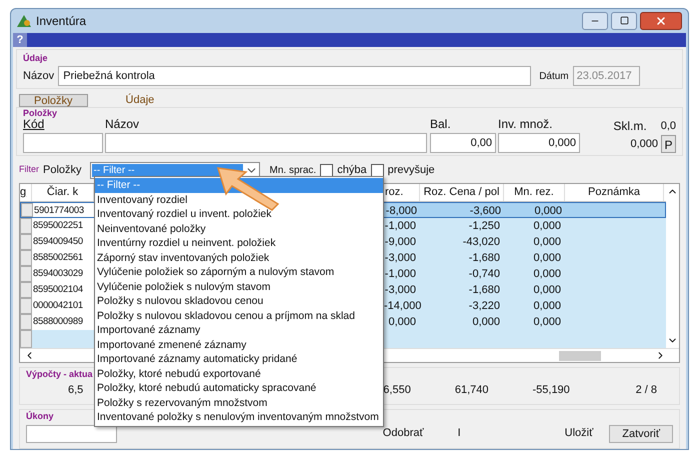 The width and height of the screenshot is (699, 460). What do you see at coordinates (71, 433) in the screenshot?
I see `actions-combo` at bounding box center [71, 433].